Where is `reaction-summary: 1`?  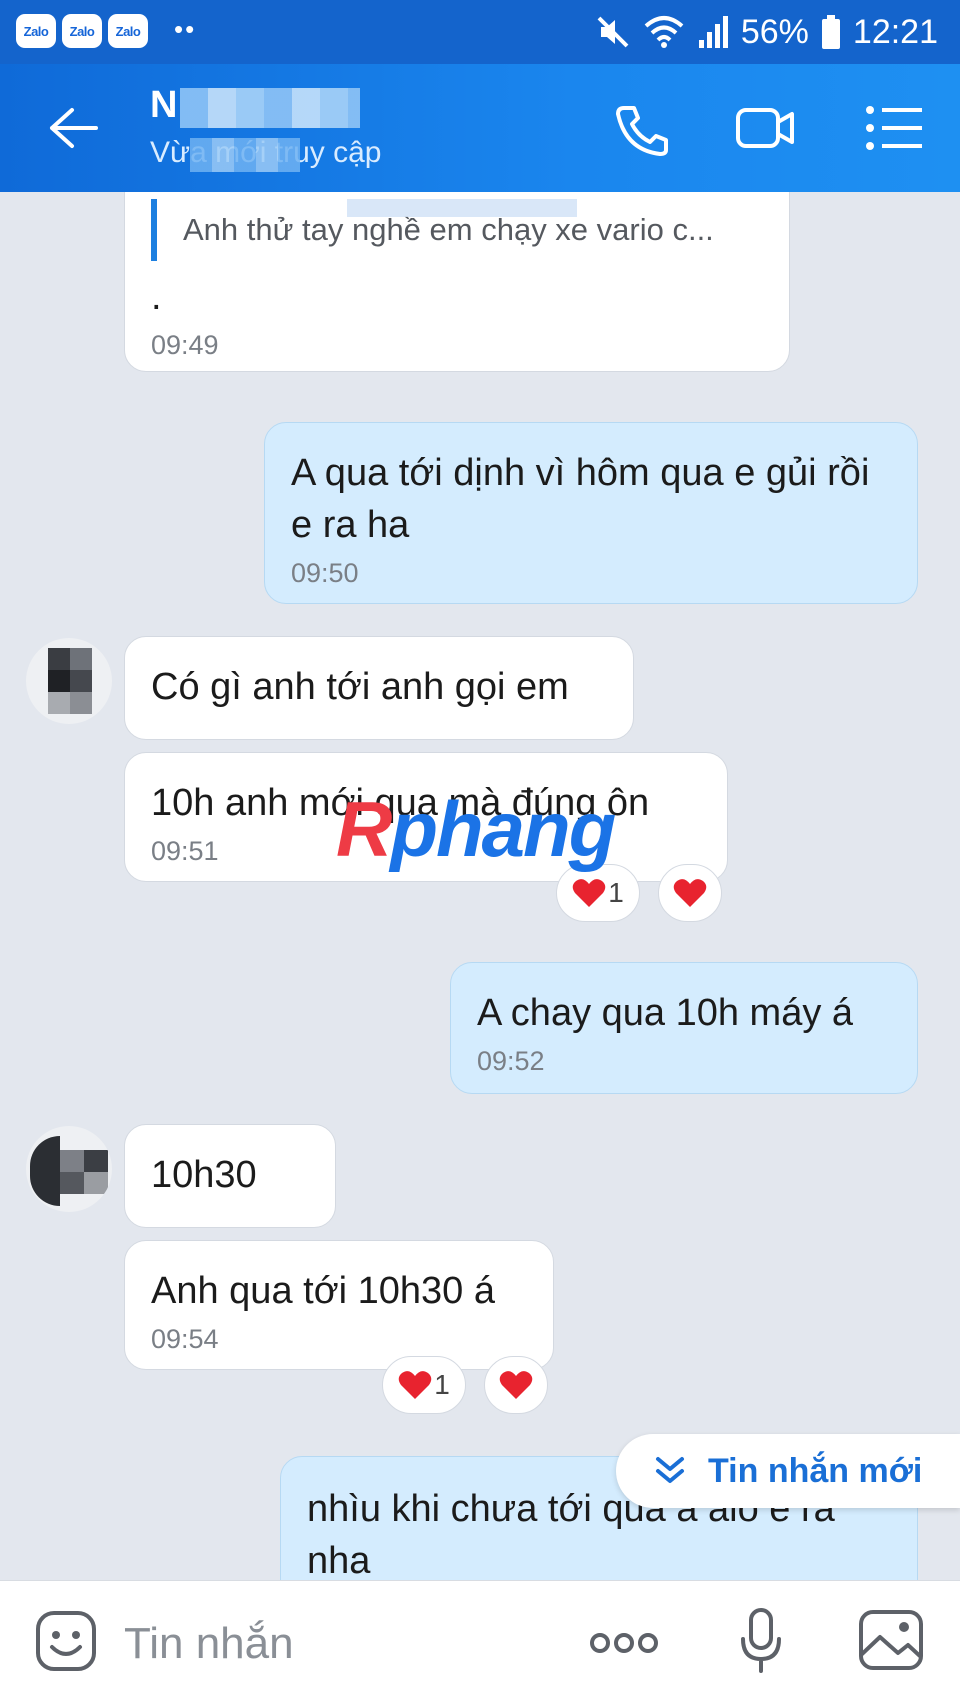 reaction-summary: 1 is located at coordinates (424, 1385).